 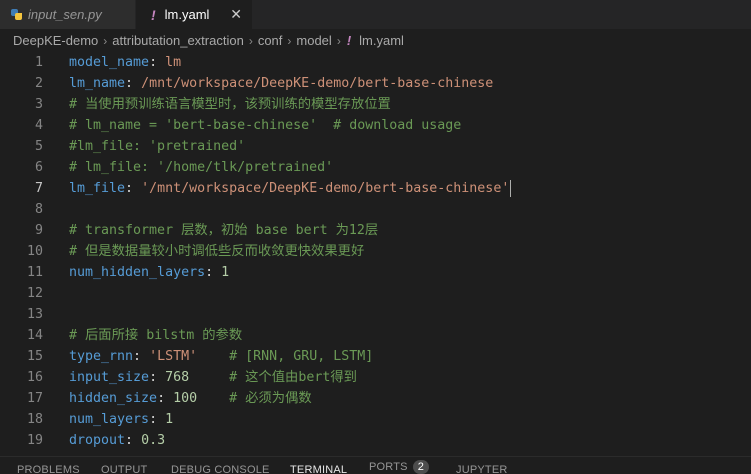 I want to click on code-line: 9 # transformer 层数，初始 base bert 为12层, so click(x=375, y=230).